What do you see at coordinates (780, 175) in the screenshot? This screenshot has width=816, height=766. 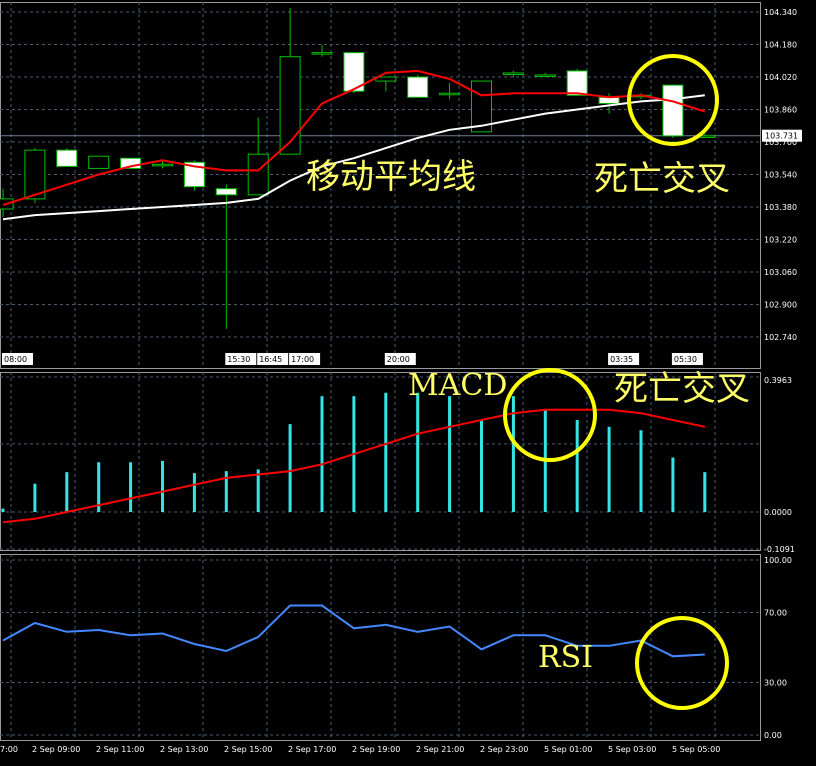 I see `price-tick-label: 103.540` at bounding box center [780, 175].